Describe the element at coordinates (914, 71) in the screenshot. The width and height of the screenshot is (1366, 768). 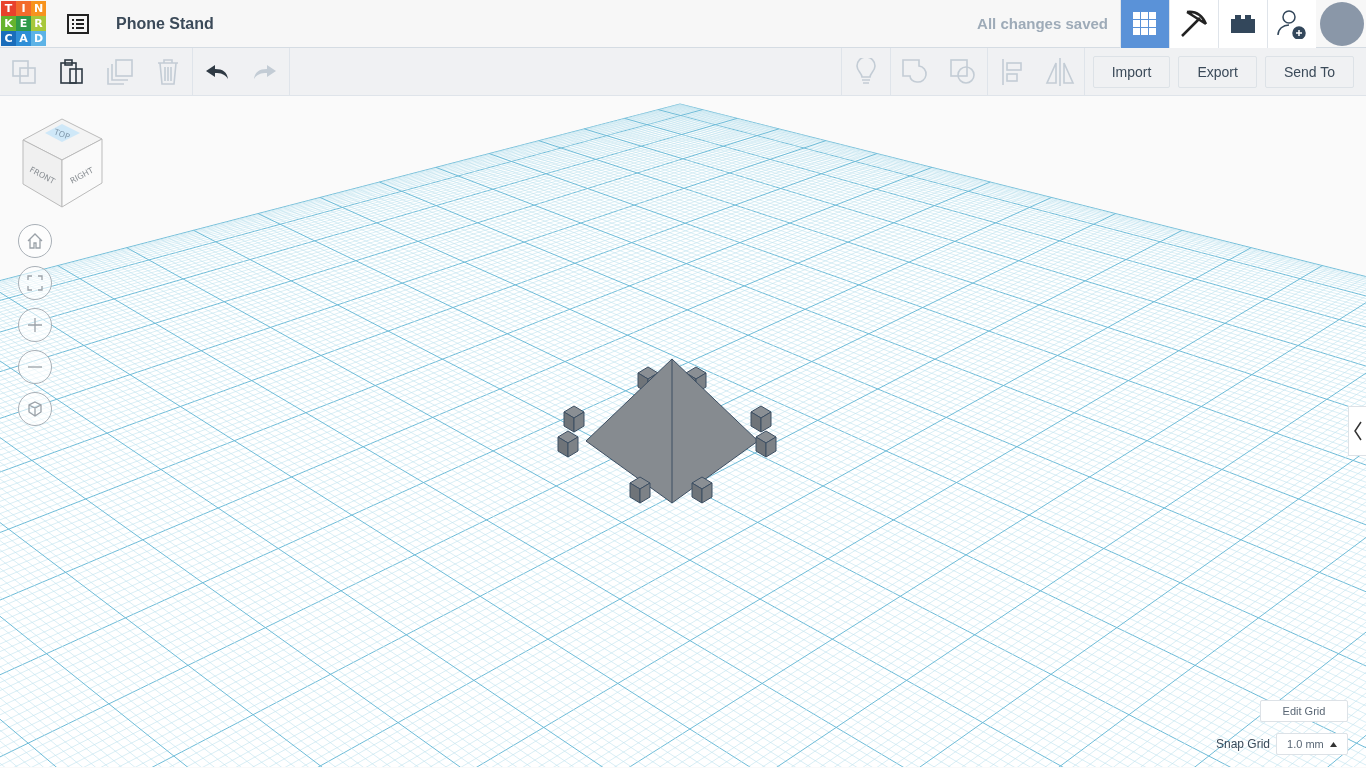
I see `group-icon` at that location.